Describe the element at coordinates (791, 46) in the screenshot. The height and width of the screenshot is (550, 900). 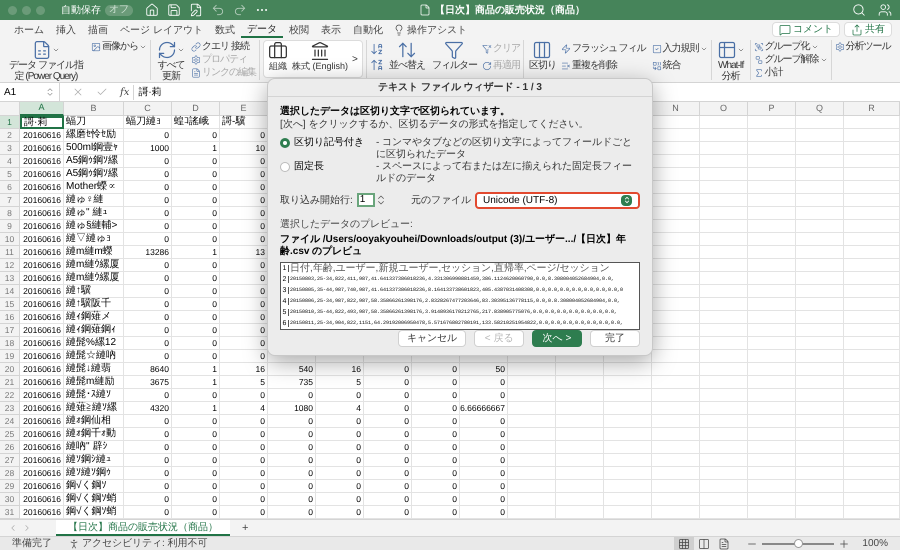
I see `ribbon-button: グループ化` at that location.